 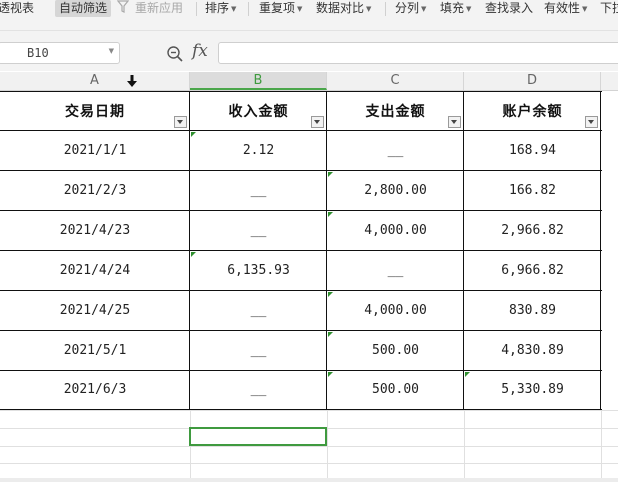 What do you see at coordinates (258, 81) in the screenshot?
I see `column-header-b: B` at bounding box center [258, 81].